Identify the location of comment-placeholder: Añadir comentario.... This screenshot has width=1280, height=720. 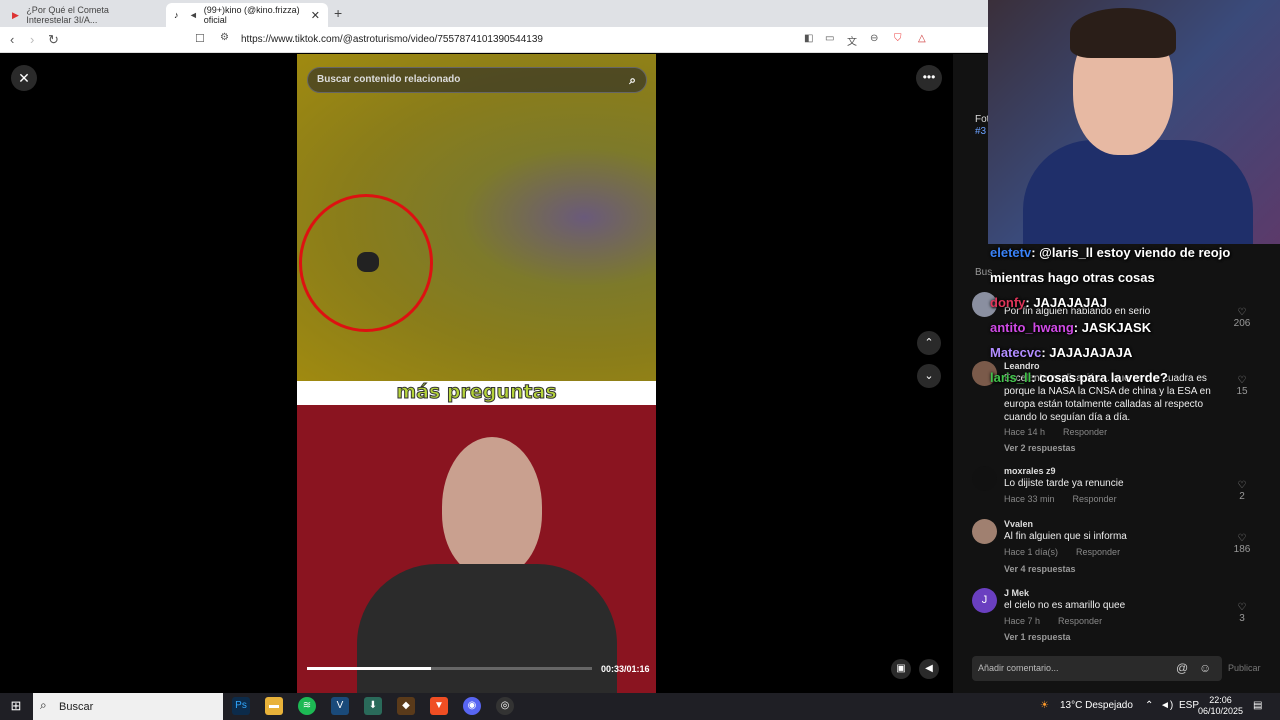
(1018, 668).